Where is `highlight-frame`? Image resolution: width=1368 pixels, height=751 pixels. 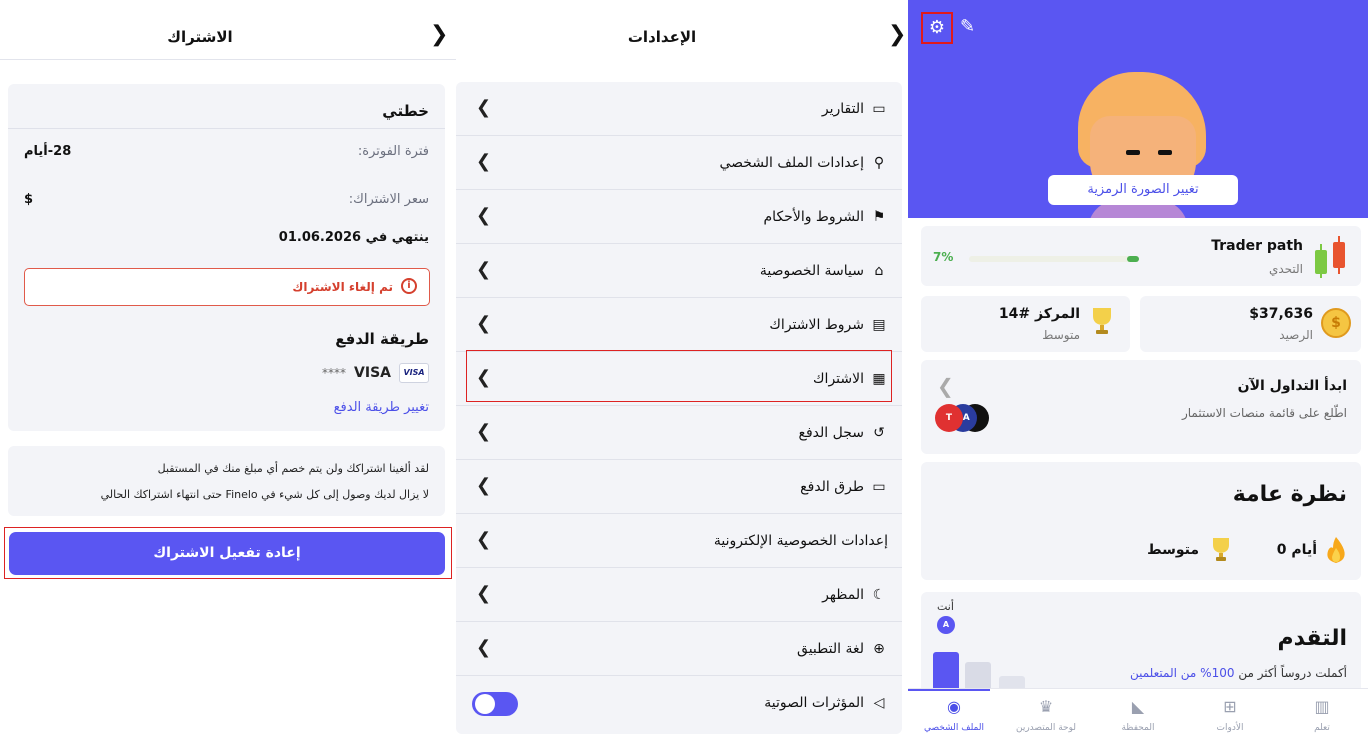
highlight-frame is located at coordinates (679, 376).